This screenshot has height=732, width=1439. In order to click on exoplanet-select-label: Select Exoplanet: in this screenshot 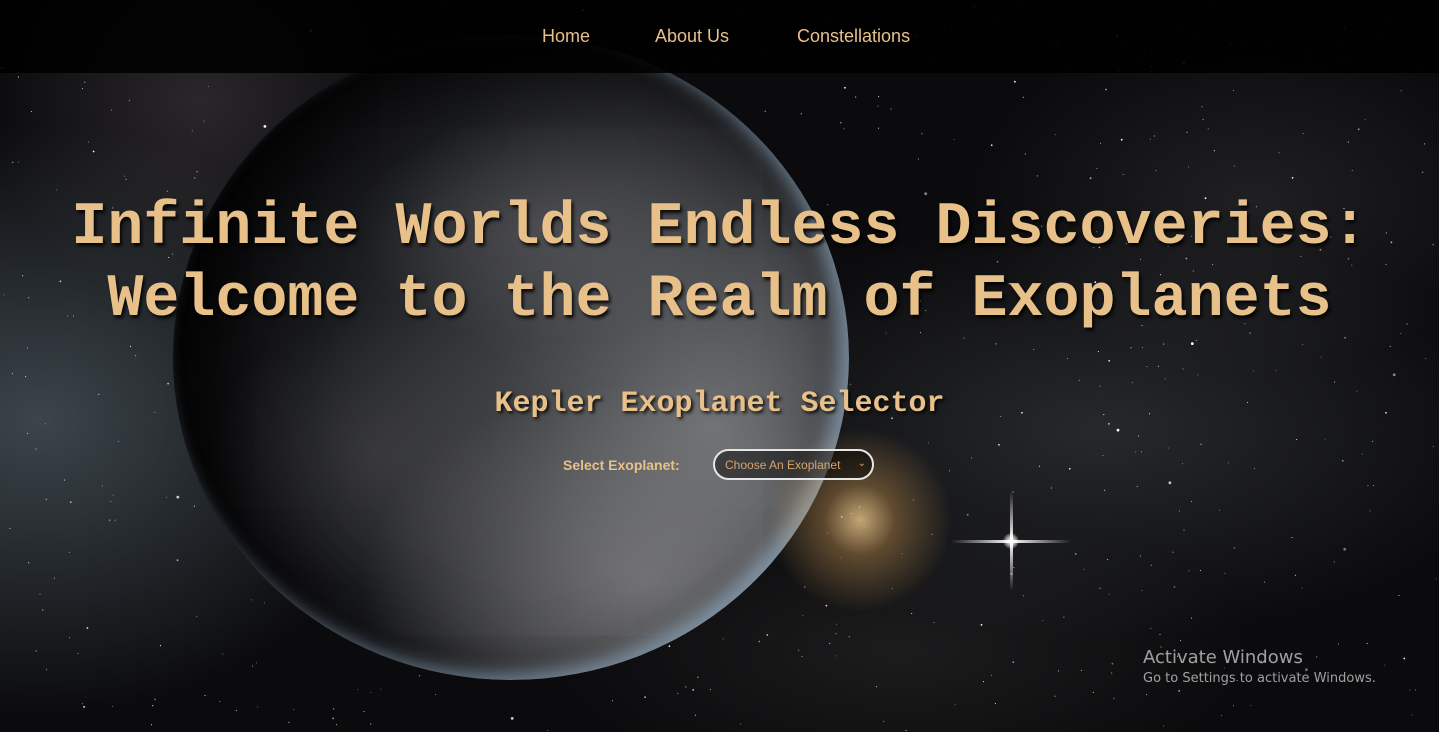, I will do `click(621, 465)`.